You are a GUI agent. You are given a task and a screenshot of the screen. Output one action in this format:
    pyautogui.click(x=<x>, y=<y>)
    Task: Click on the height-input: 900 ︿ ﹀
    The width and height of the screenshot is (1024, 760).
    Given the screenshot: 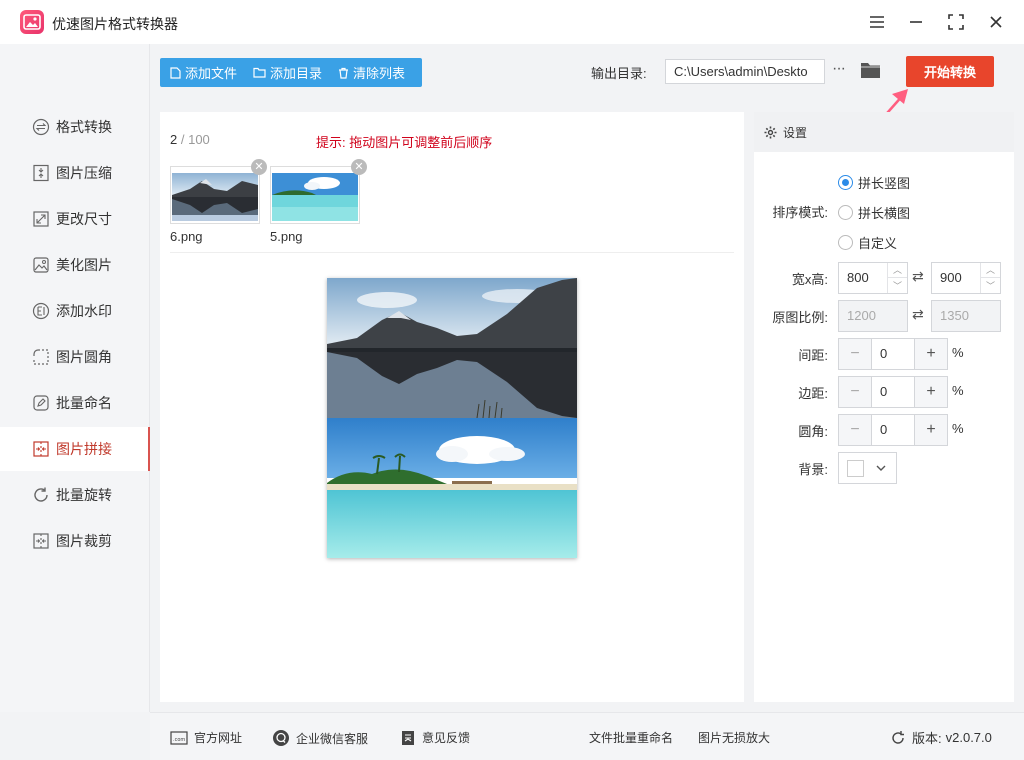 What is the action you would take?
    pyautogui.click(x=966, y=278)
    